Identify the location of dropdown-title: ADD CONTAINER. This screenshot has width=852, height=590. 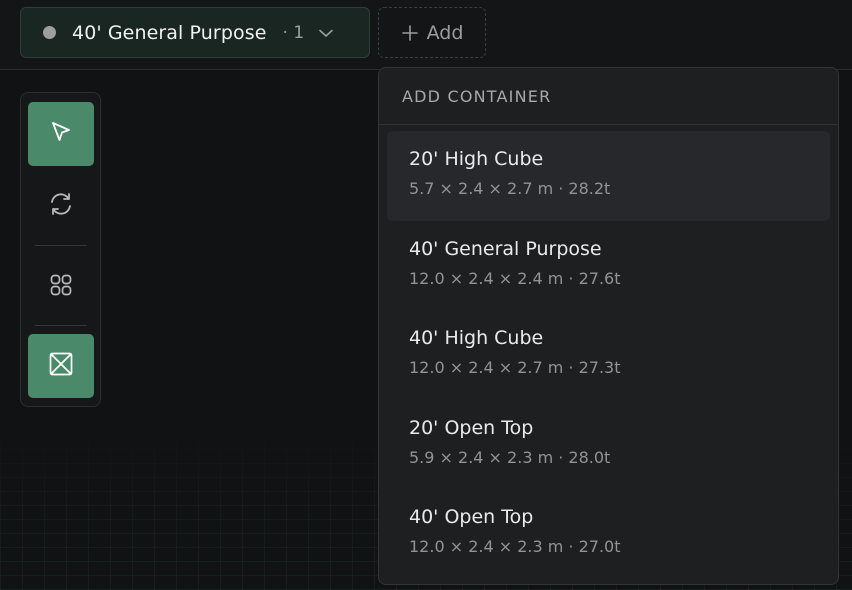
(608, 96).